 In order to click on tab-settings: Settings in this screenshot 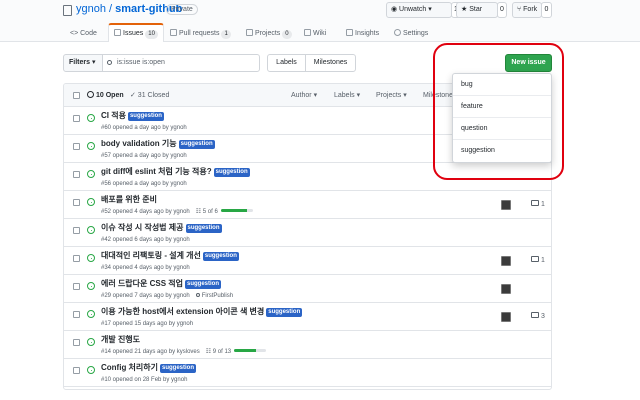, I will do `click(411, 34)`.